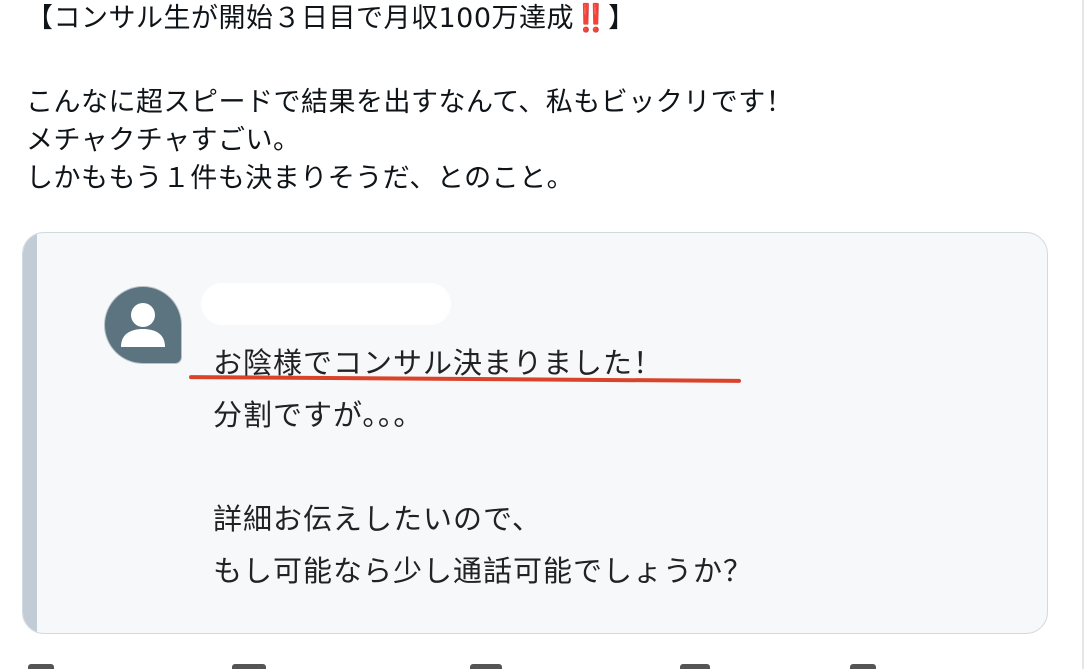  Describe the element at coordinates (622, 18) in the screenshot. I see `headline-close-bracket: 】` at that location.